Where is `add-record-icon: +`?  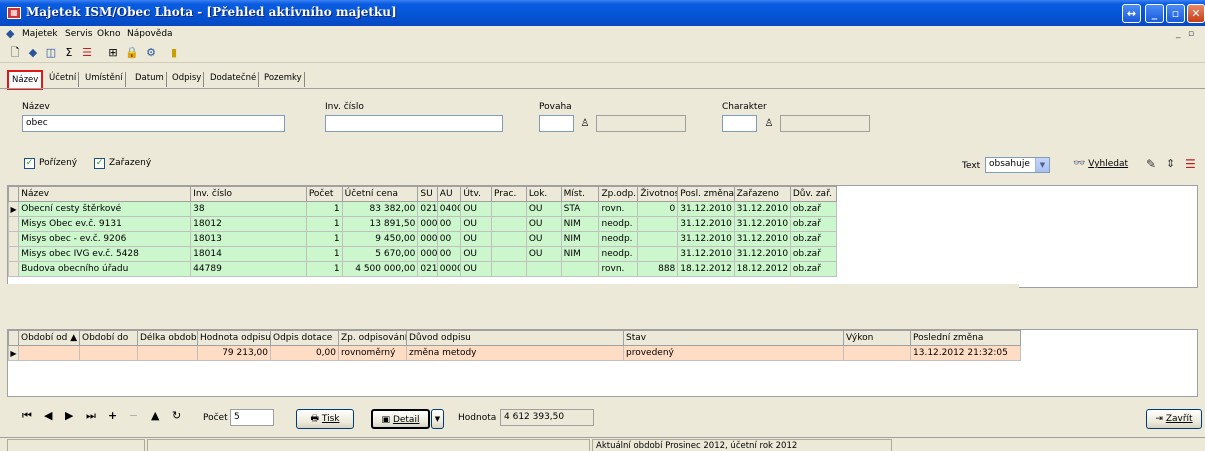 add-record-icon: + is located at coordinates (112, 416).